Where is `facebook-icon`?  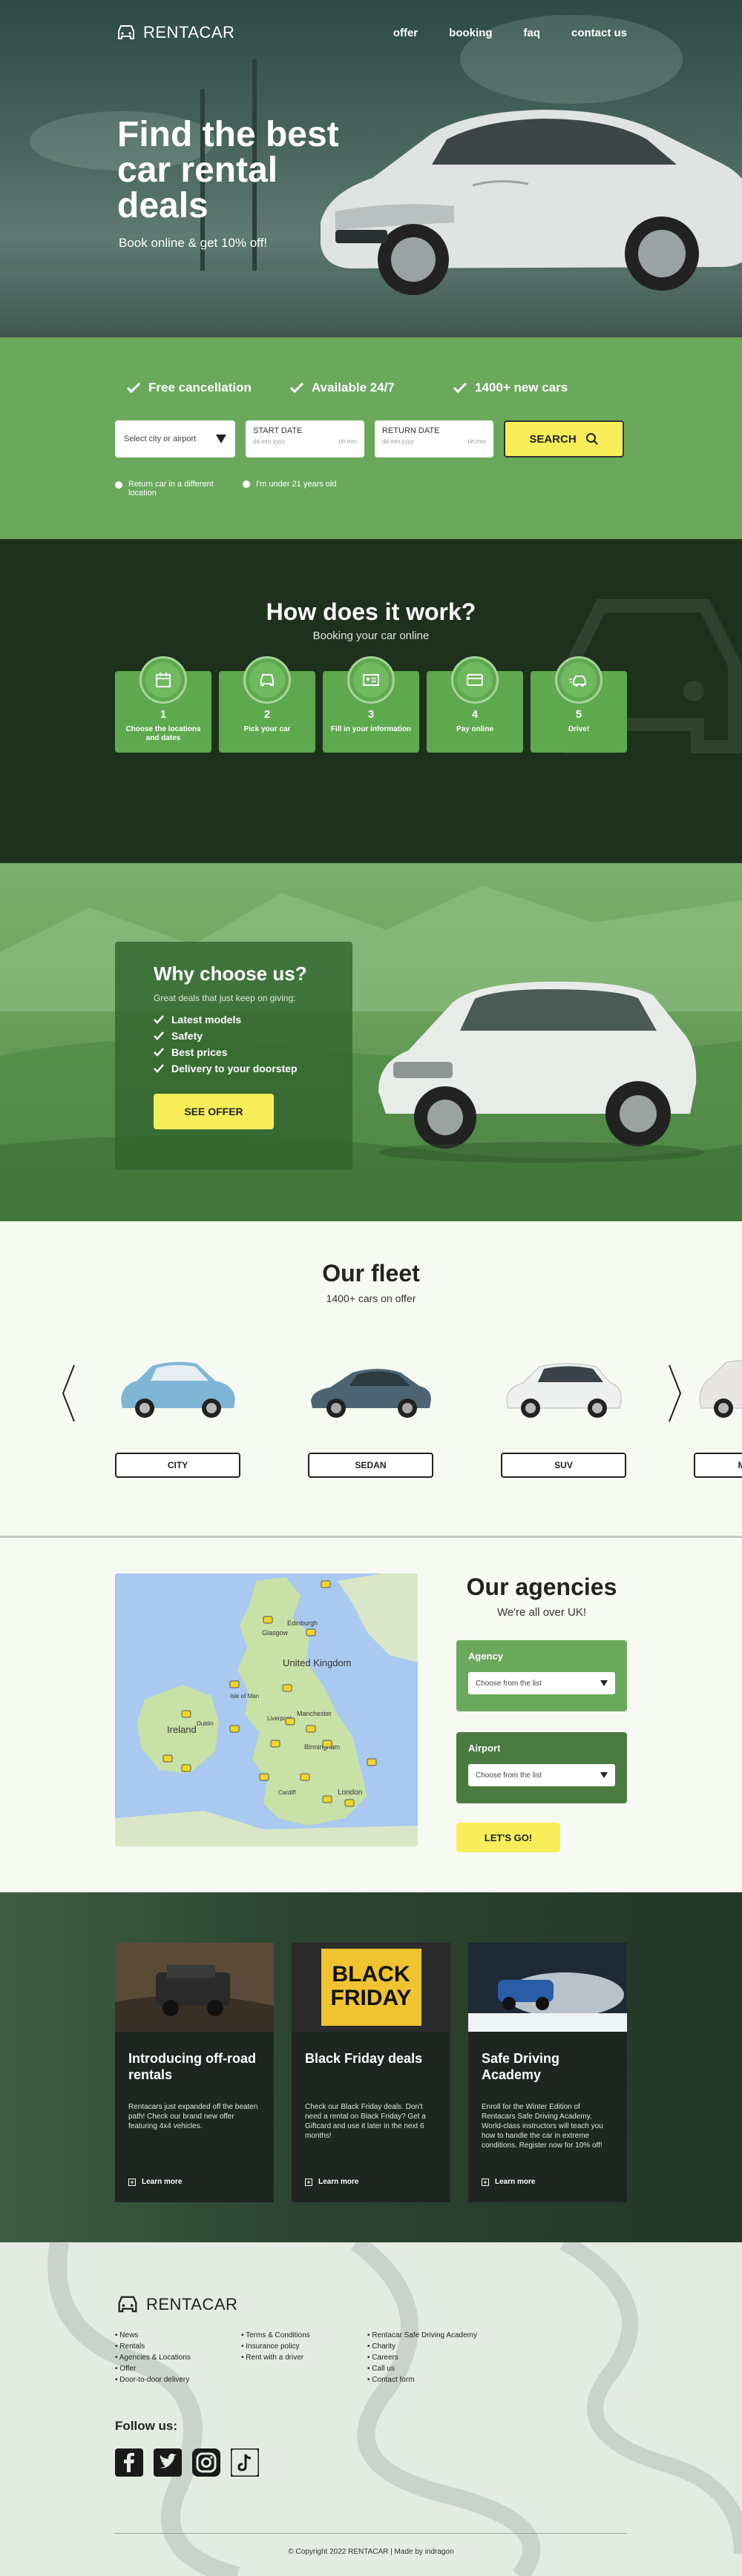
facebook-icon is located at coordinates (129, 2462).